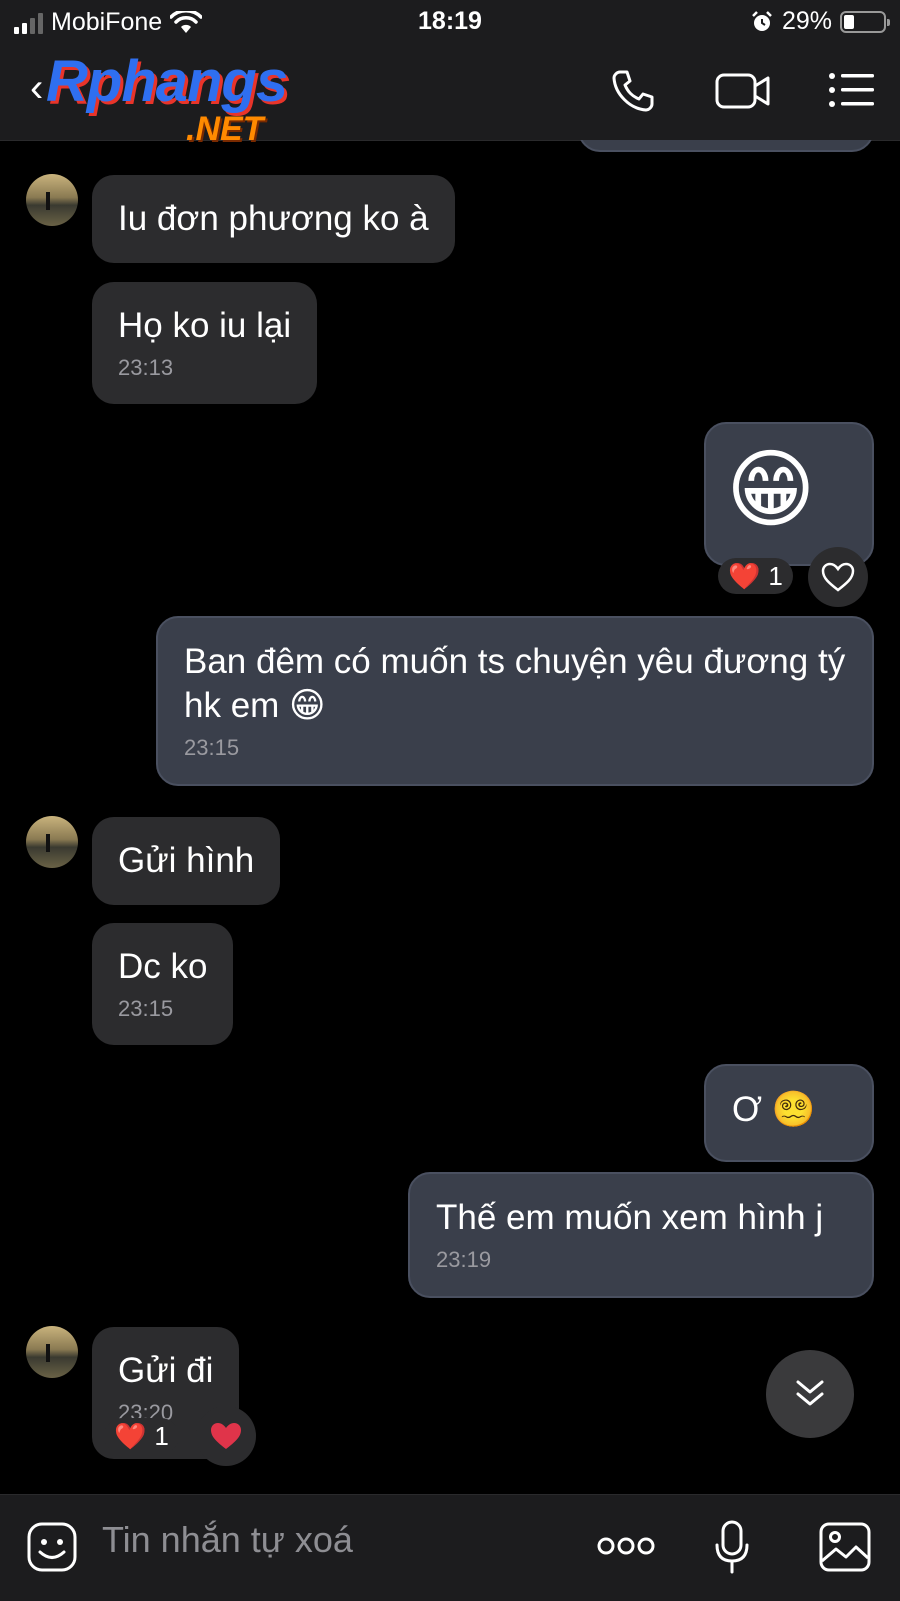  I want to click on menu-list-icon, so click(852, 91).